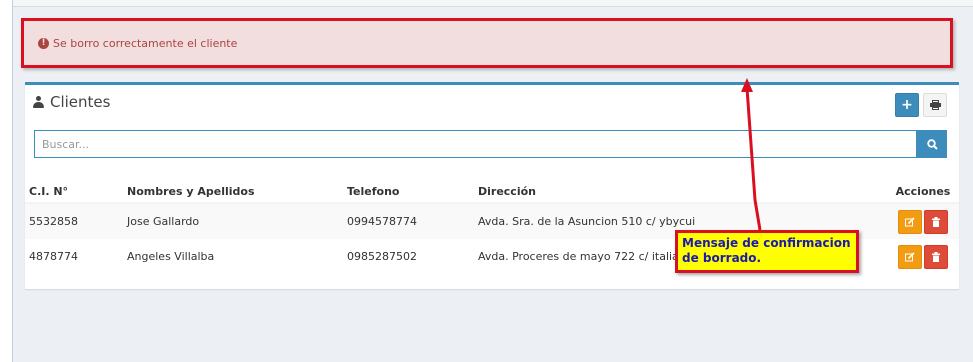 Image resolution: width=973 pixels, height=362 pixels. I want to click on annotation-line-1: Mensaje de confirmacion, so click(766, 243).